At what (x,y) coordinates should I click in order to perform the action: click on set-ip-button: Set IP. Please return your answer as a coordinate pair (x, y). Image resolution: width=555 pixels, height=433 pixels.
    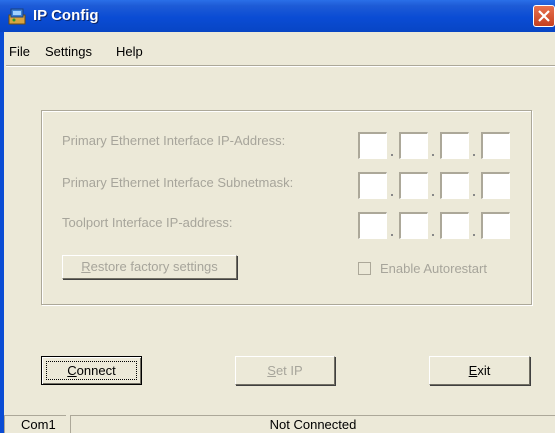
    Looking at the image, I should click on (285, 370).